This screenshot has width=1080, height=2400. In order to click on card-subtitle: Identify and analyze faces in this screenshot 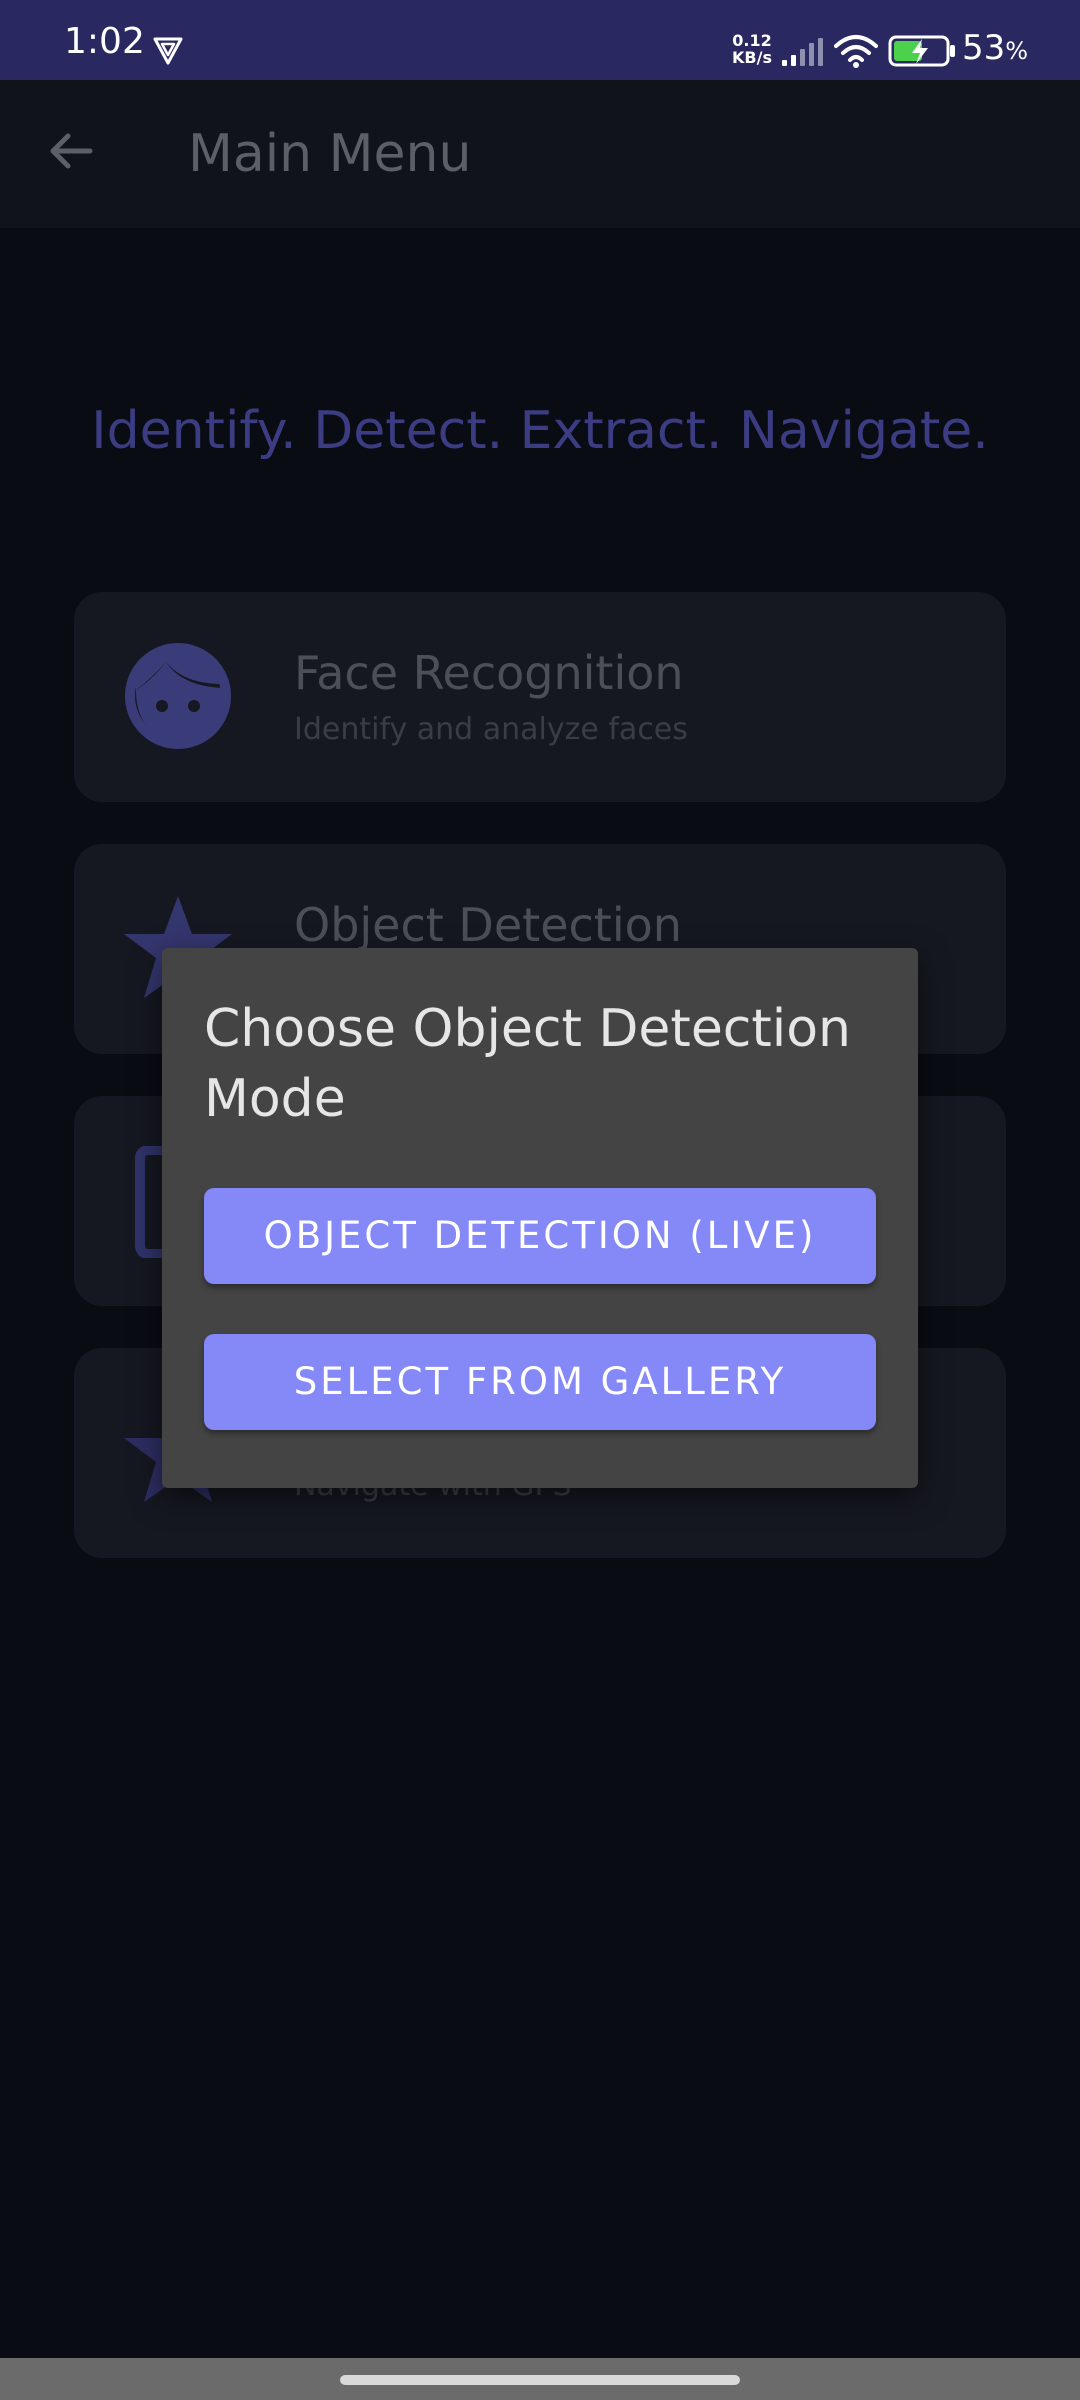, I will do `click(491, 729)`.